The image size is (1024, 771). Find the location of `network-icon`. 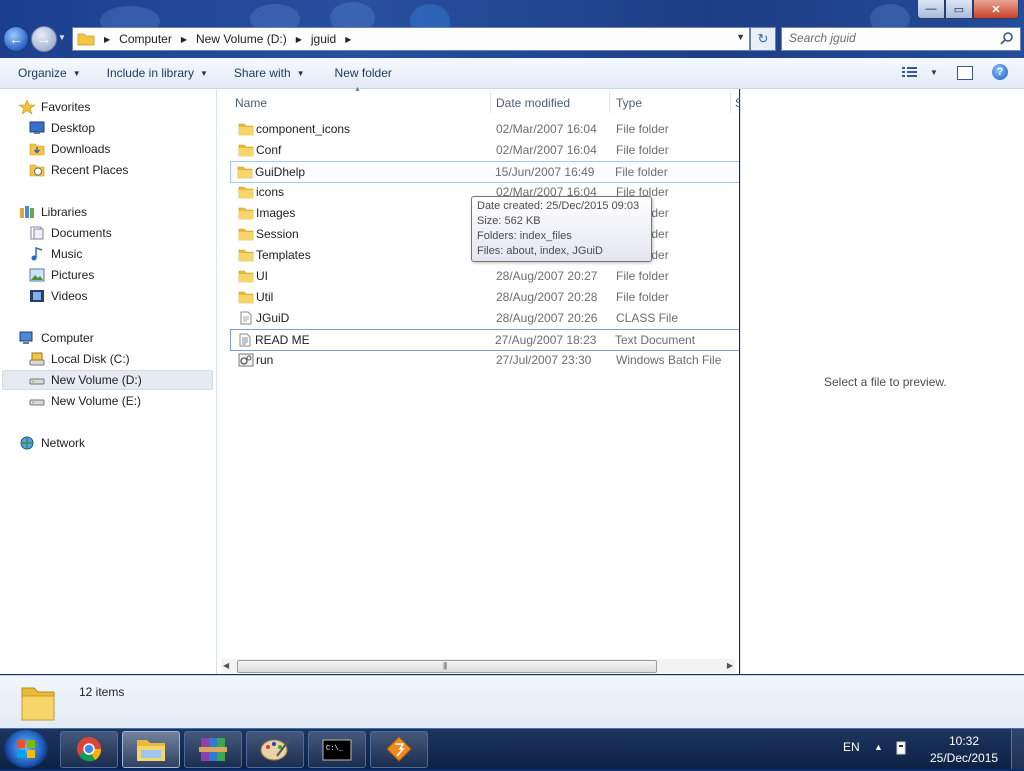

network-icon is located at coordinates (27, 443).